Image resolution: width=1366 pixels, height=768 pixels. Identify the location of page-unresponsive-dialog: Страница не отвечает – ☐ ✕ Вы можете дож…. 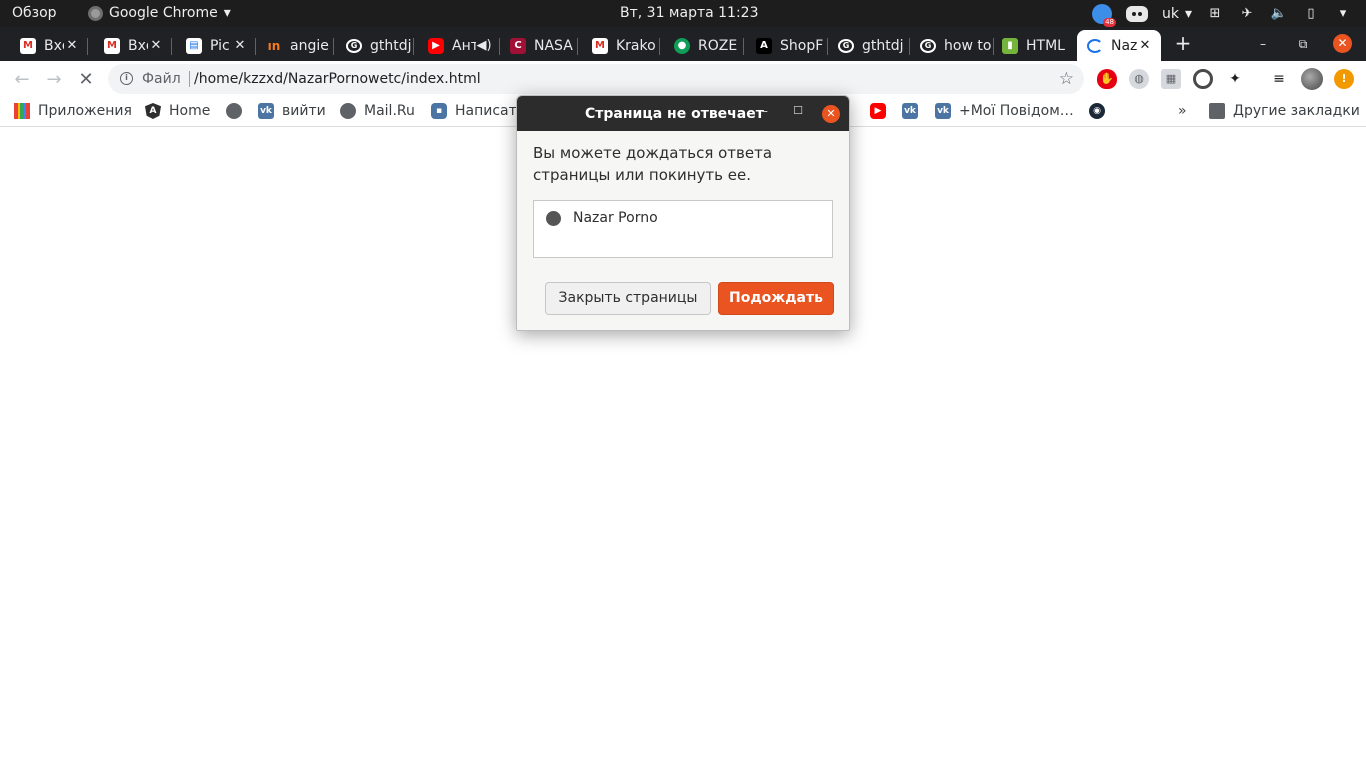
(683, 213).